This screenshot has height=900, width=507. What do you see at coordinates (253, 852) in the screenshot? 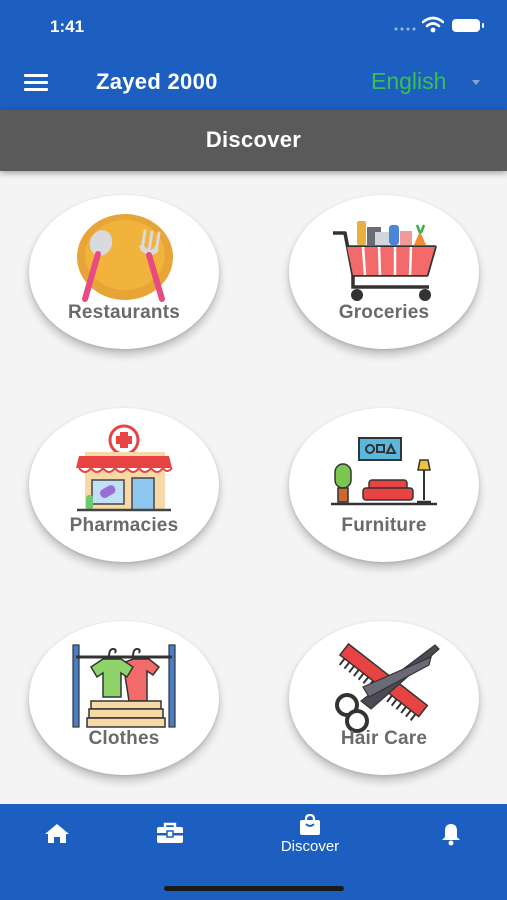
I see `bottom-nav: Discover` at bounding box center [253, 852].